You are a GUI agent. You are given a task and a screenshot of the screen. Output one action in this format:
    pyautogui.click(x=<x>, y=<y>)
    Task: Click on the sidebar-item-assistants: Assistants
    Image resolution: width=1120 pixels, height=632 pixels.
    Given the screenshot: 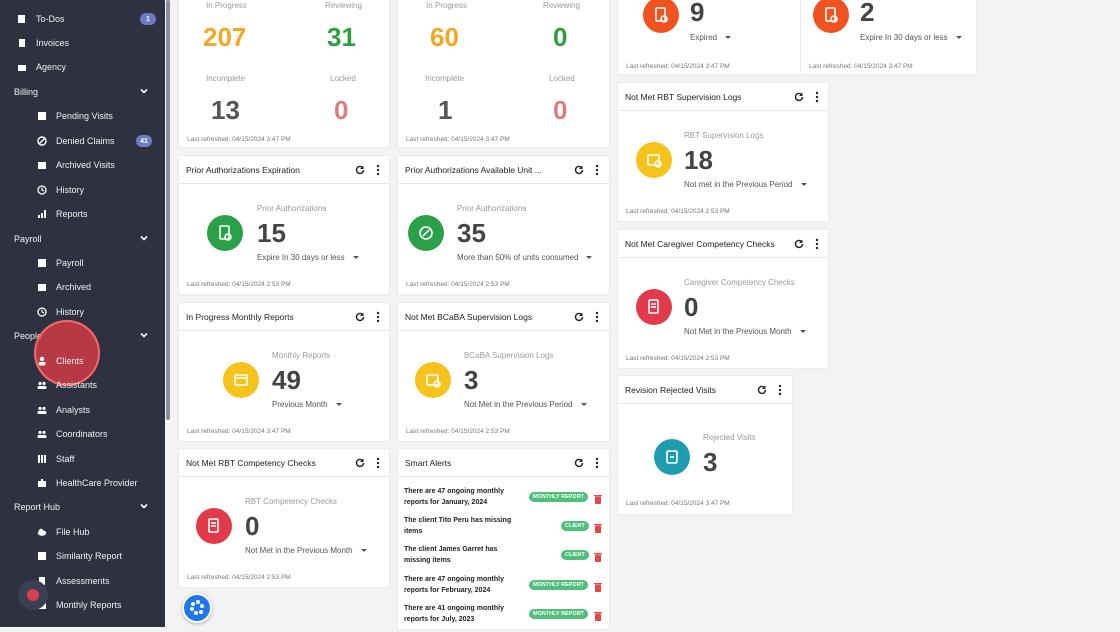 What is the action you would take?
    pyautogui.click(x=100, y=385)
    